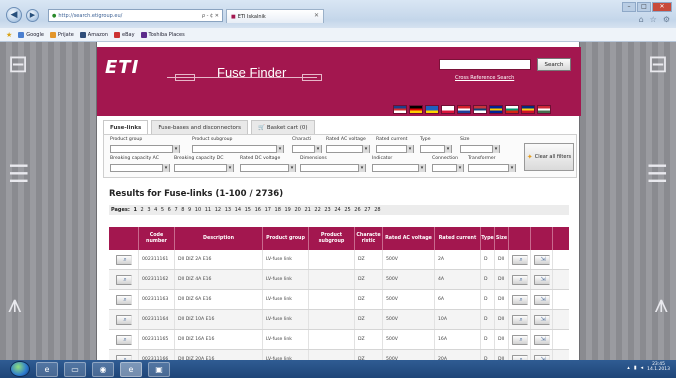 The height and width of the screenshot is (378, 676). What do you see at coordinates (332, 238) in the screenshot?
I see `column-header: Product subgroup` at bounding box center [332, 238].